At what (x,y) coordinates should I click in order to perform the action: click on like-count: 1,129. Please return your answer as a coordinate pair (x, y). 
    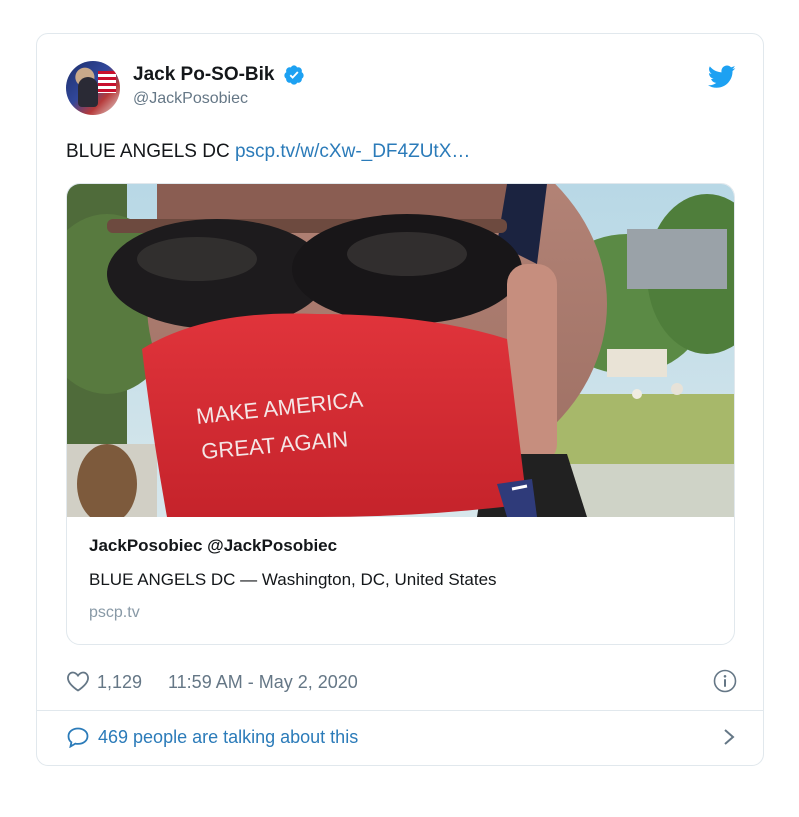
    Looking at the image, I should click on (119, 682).